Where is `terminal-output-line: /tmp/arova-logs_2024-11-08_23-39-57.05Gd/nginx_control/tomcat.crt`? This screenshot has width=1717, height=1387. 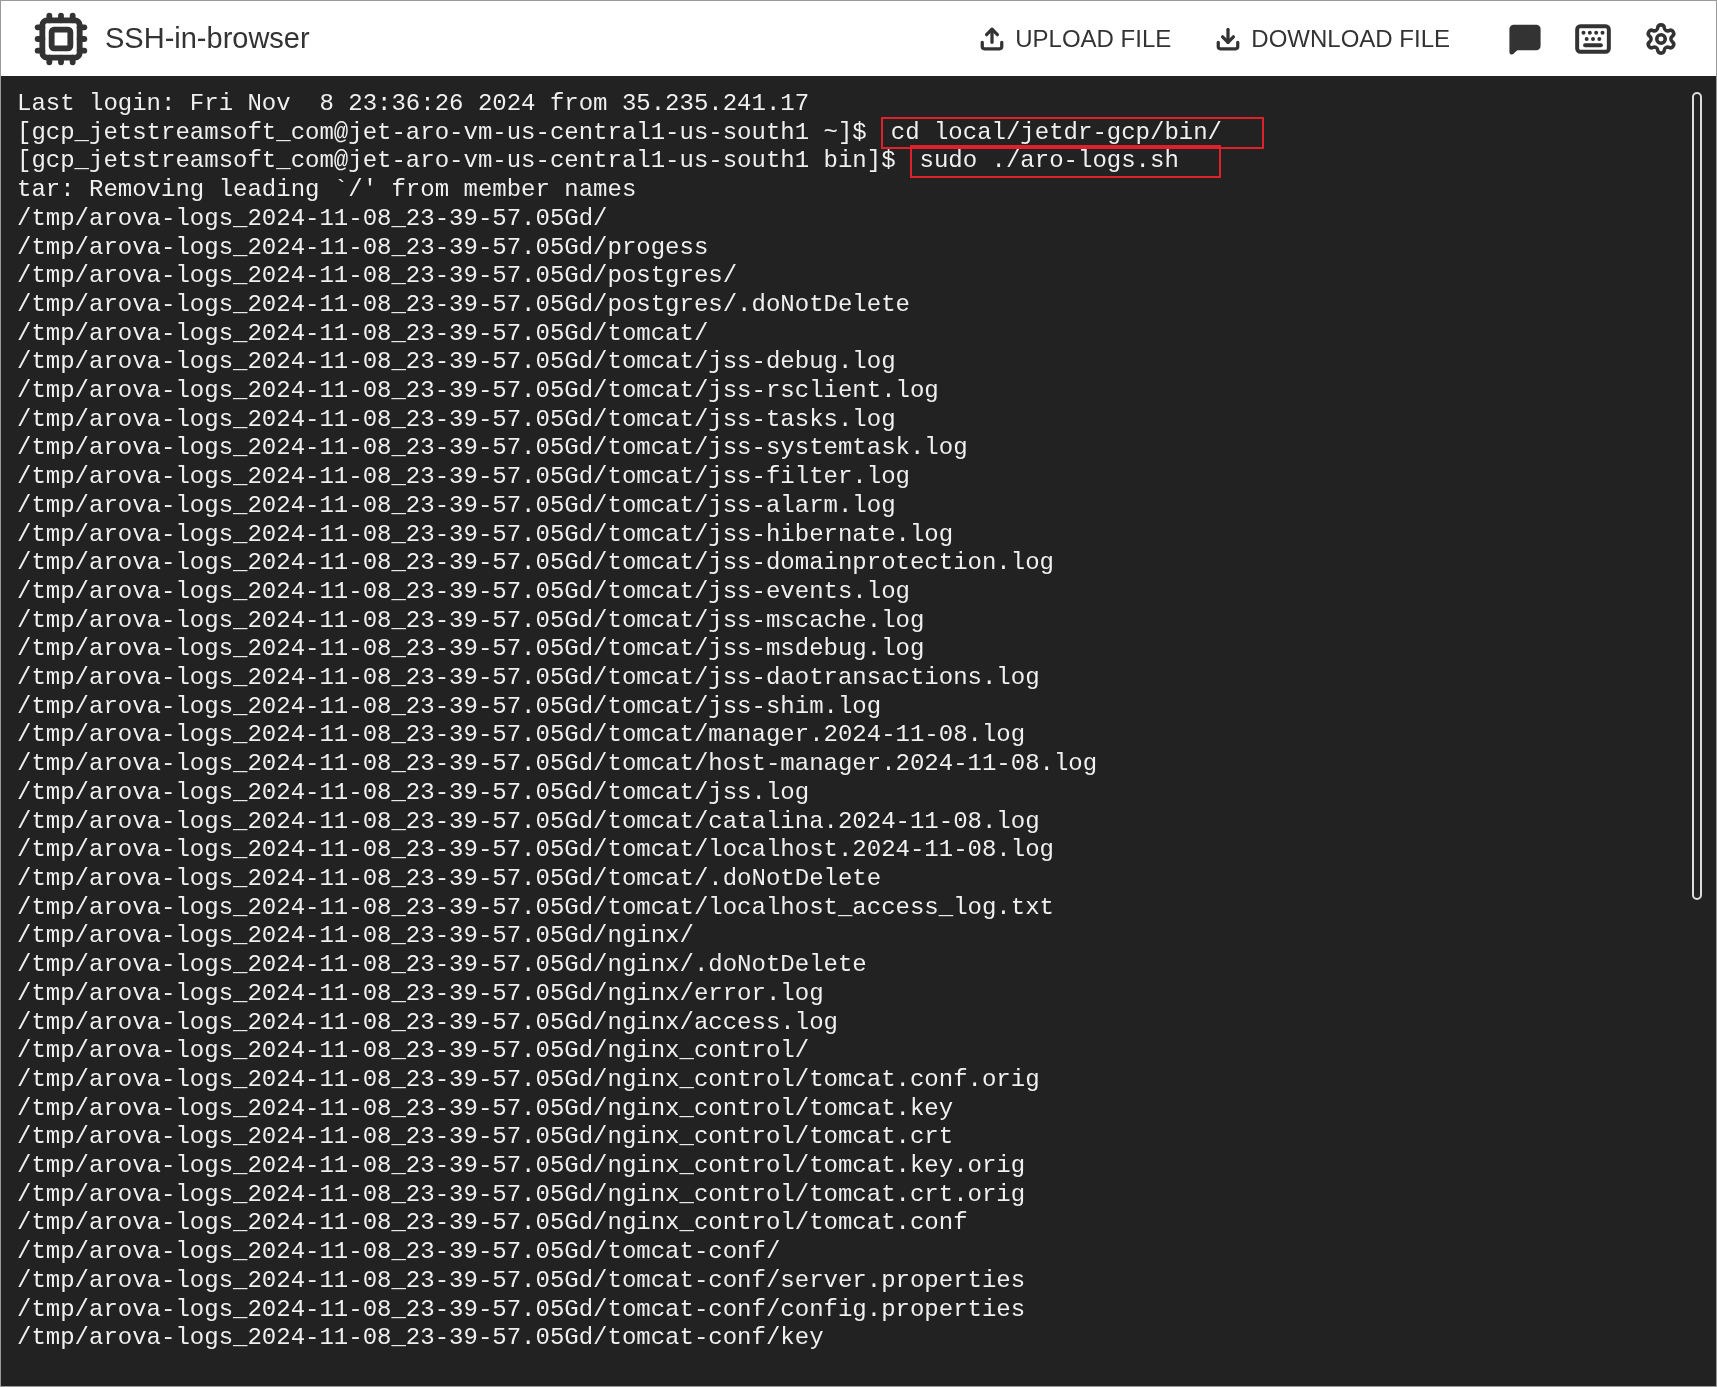
terminal-output-line: /tmp/arova-logs_2024-11-08_23-39-57.05Gd/nginx_control/tomcat.crt is located at coordinates (485, 1137).